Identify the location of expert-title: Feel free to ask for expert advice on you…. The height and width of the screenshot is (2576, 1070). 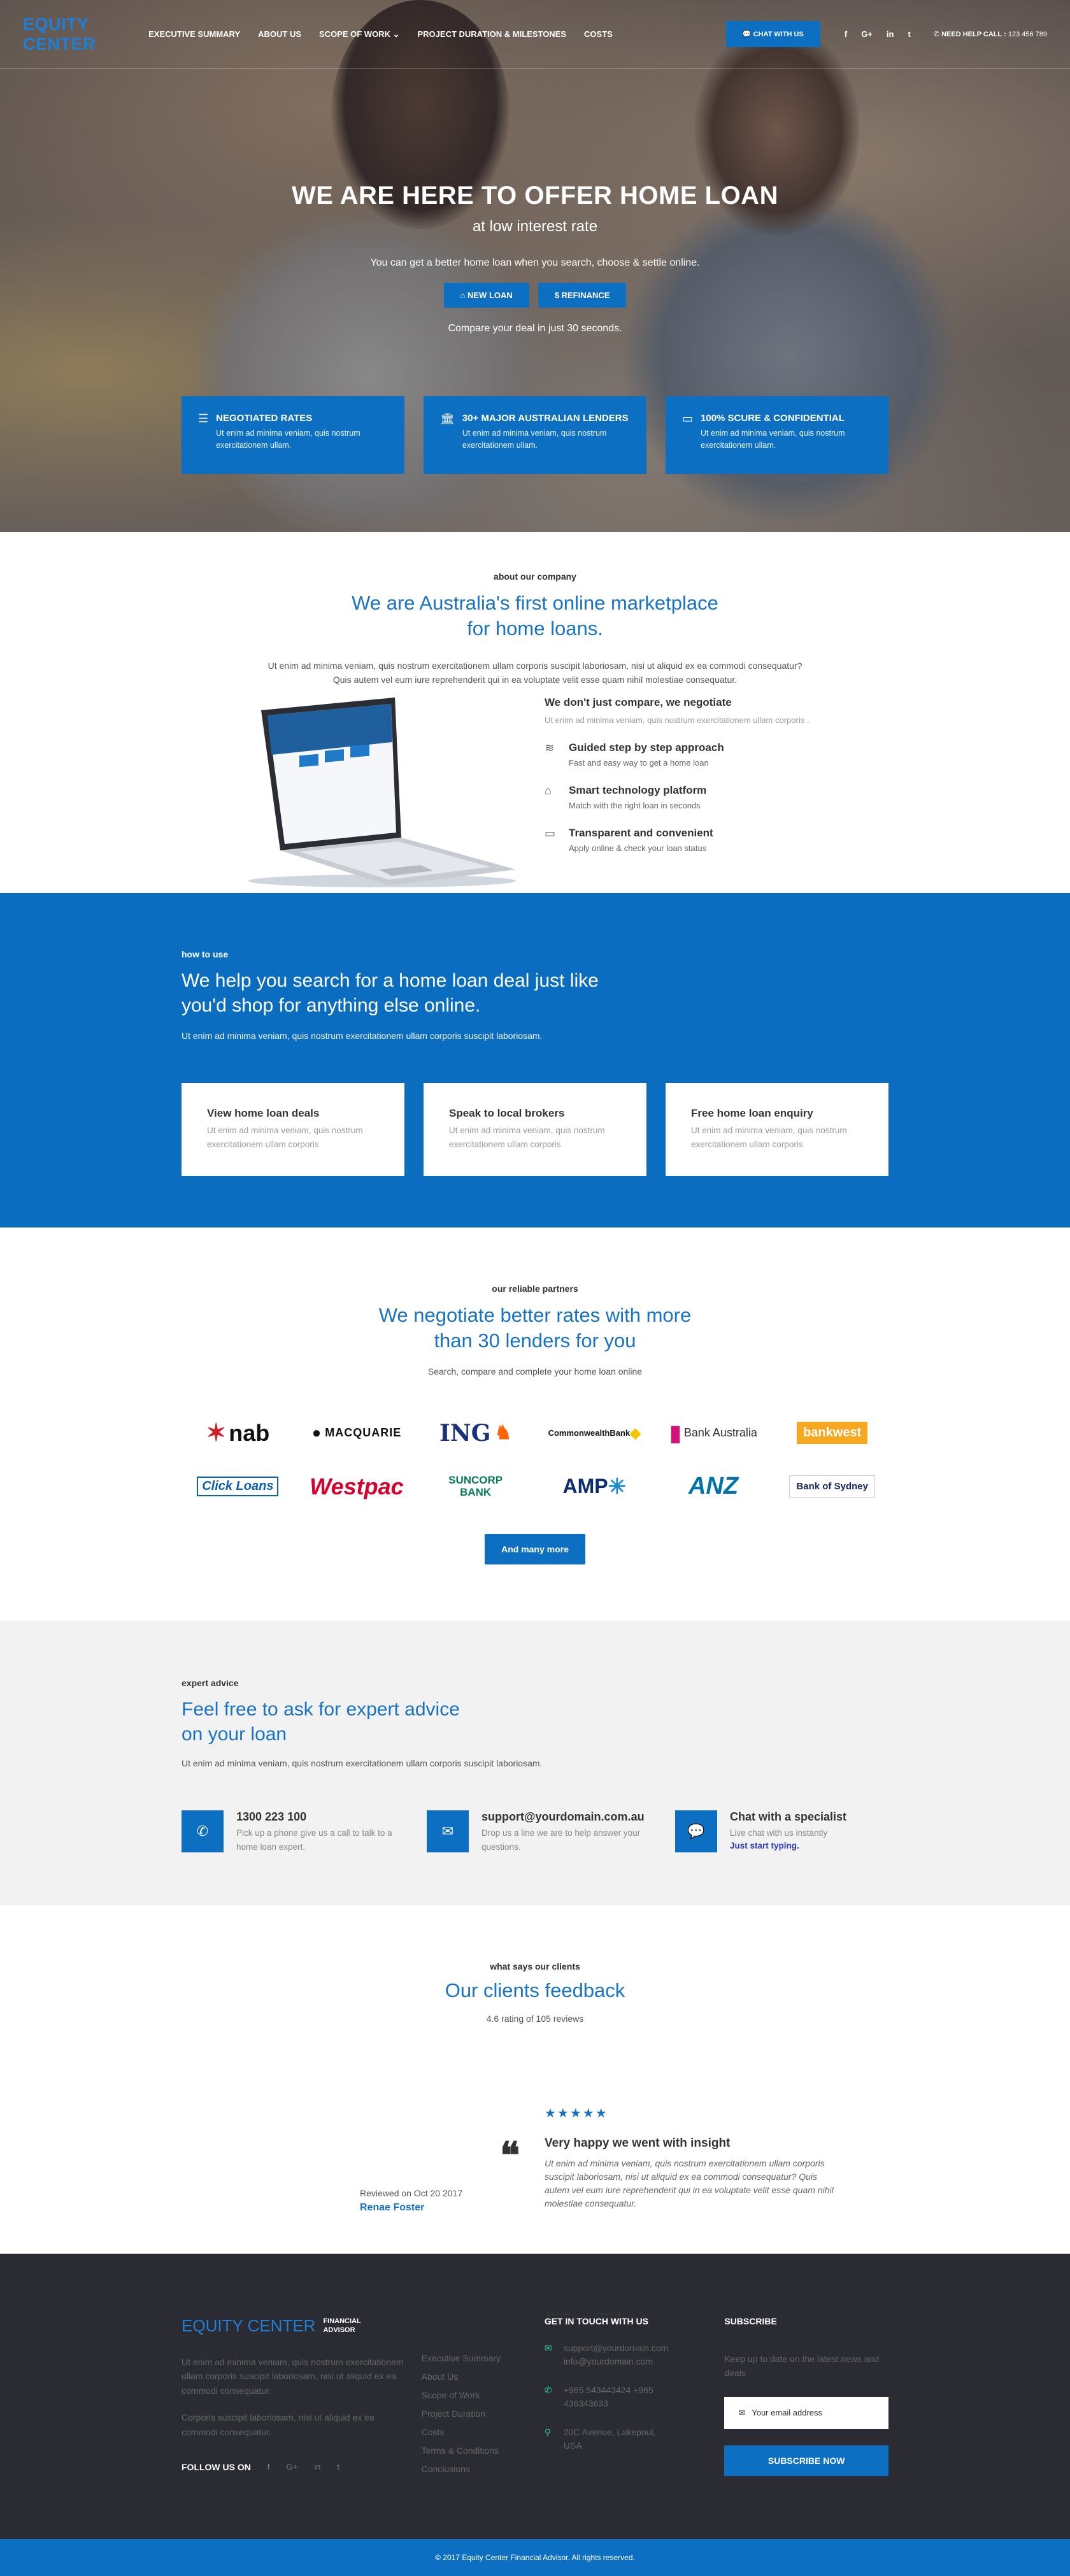
(321, 1722).